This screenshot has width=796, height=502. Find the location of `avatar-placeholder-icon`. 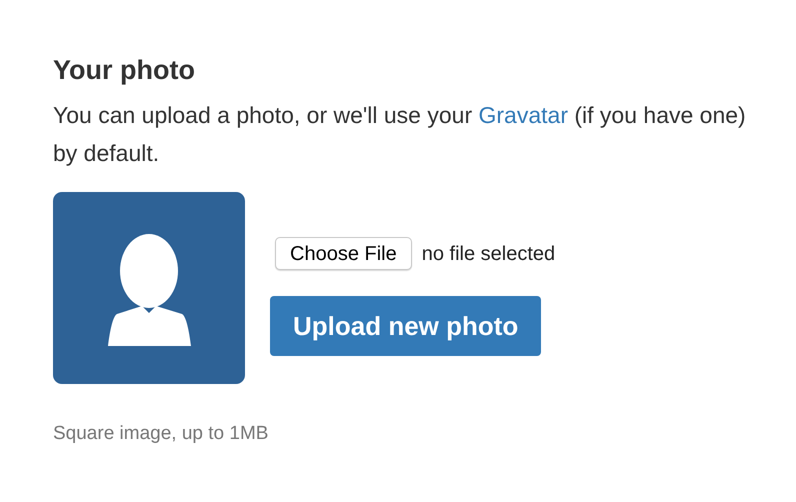

avatar-placeholder-icon is located at coordinates (149, 288).